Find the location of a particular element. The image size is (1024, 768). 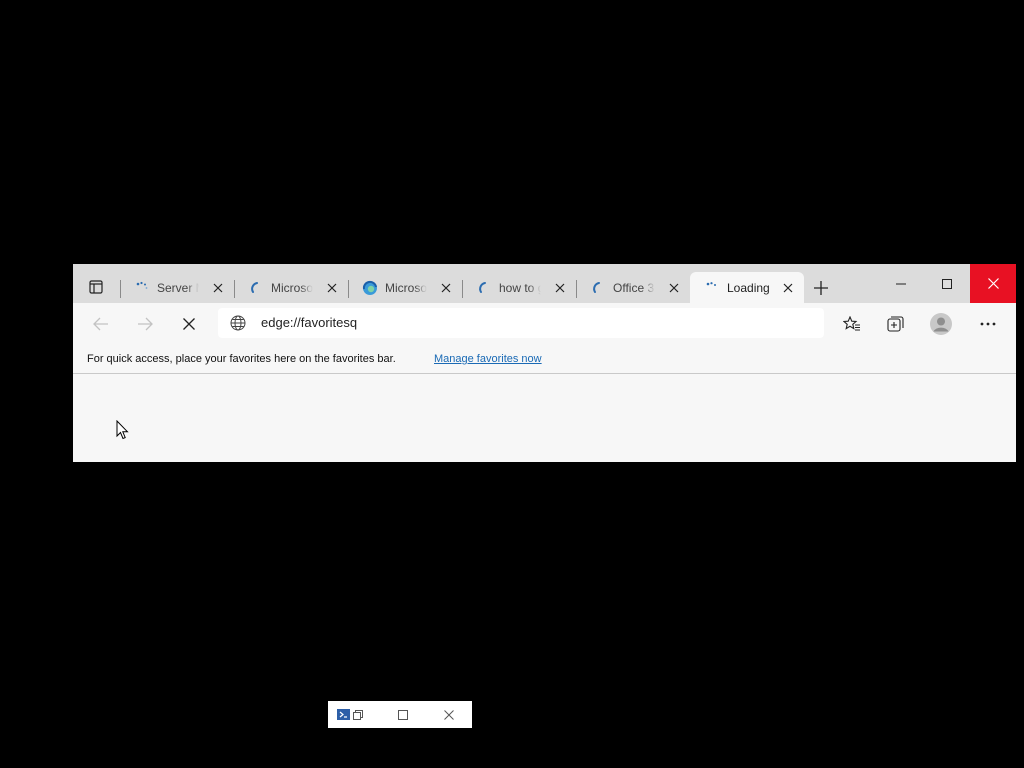

loading-dots-icon is located at coordinates (712, 288).